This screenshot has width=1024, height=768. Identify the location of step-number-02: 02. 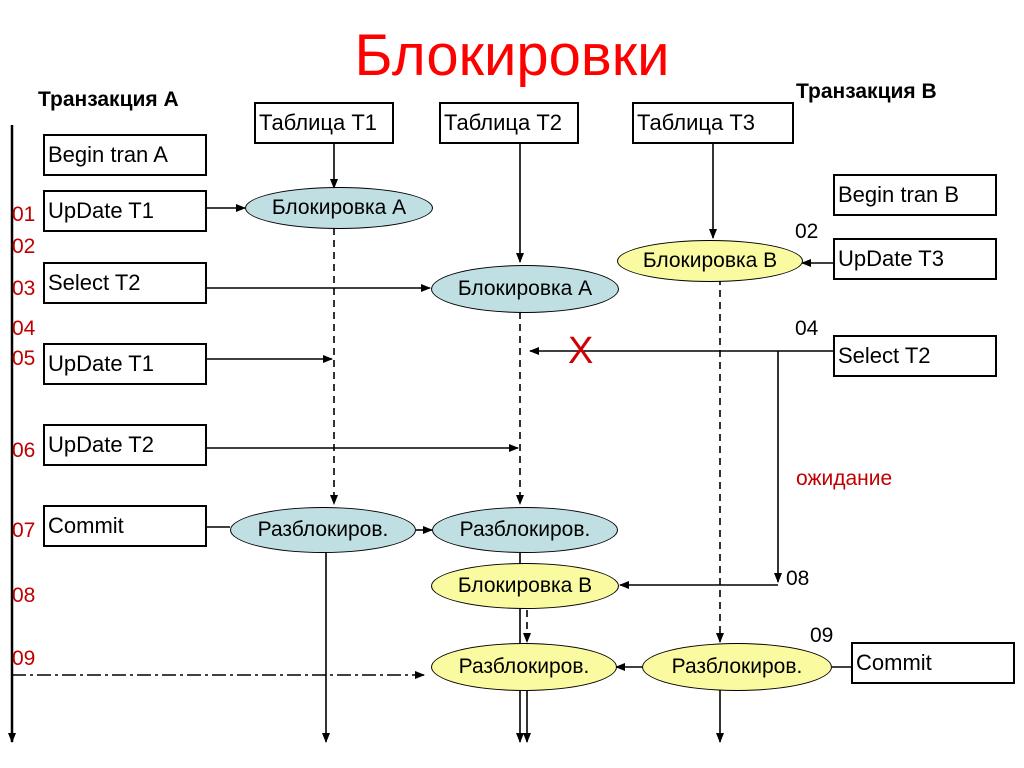
(24, 246).